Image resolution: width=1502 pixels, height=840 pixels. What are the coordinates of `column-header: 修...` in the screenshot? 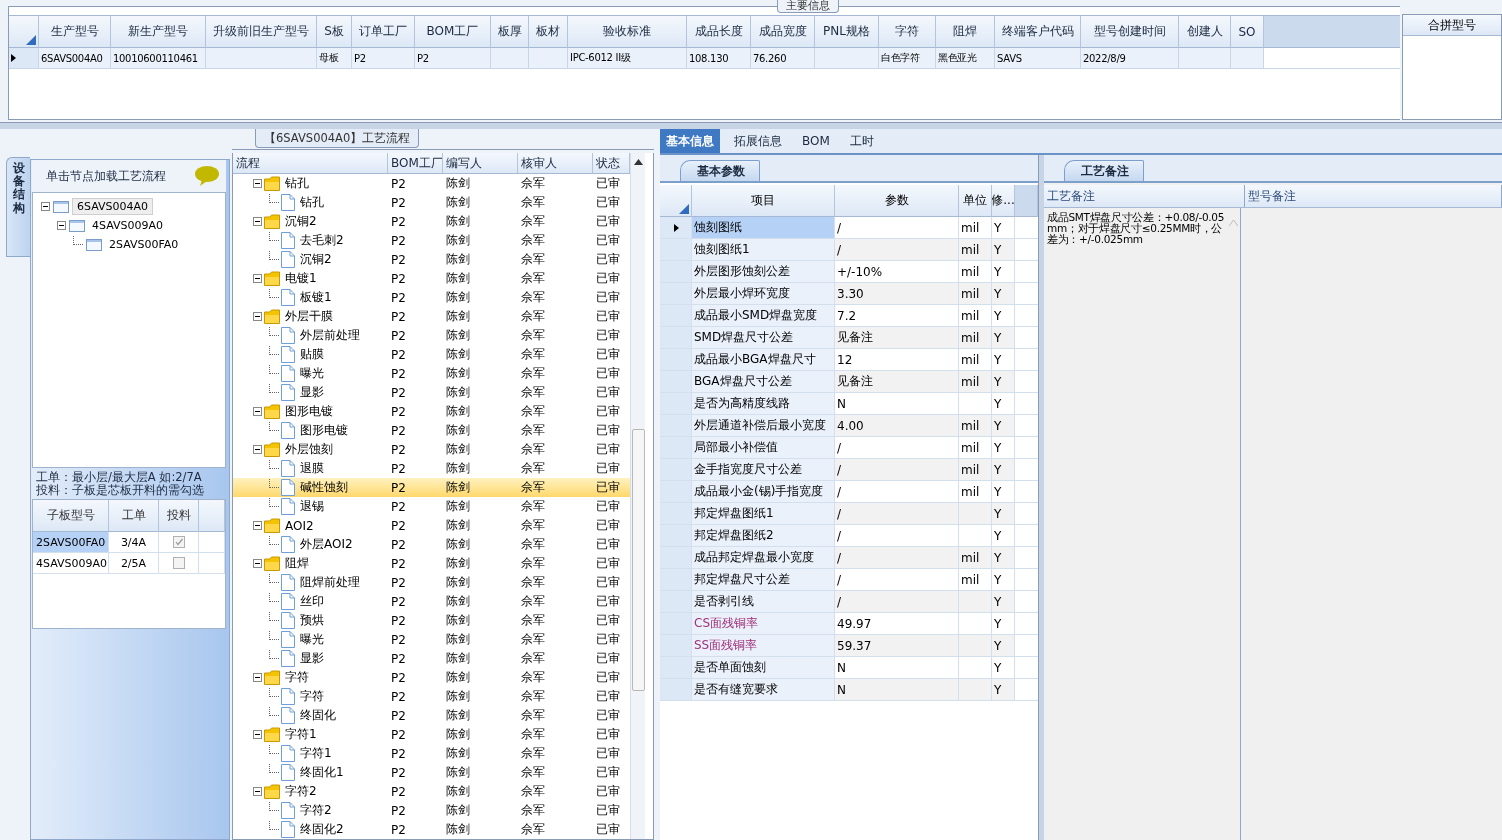 It's located at (1003, 201).